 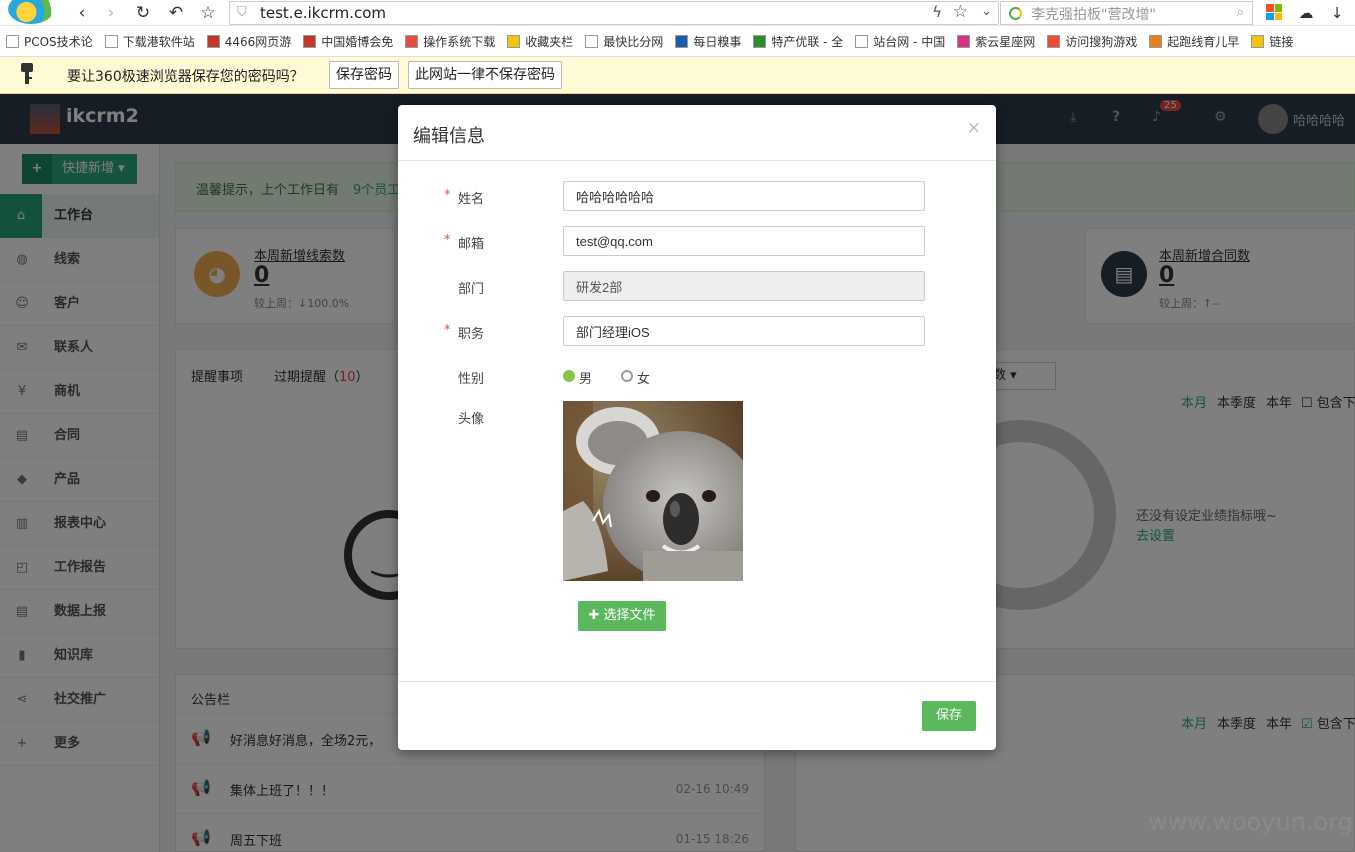 I want to click on lightning-icon: ϟ, so click(x=937, y=12).